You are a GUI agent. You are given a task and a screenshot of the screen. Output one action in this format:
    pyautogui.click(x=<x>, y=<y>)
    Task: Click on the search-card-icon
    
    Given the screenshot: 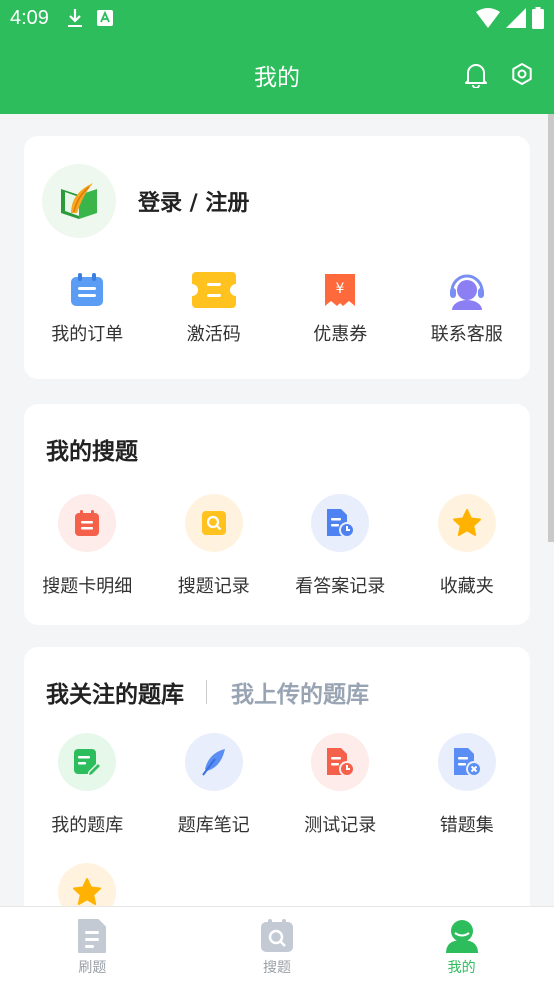 What is the action you would take?
    pyautogui.click(x=87, y=523)
    